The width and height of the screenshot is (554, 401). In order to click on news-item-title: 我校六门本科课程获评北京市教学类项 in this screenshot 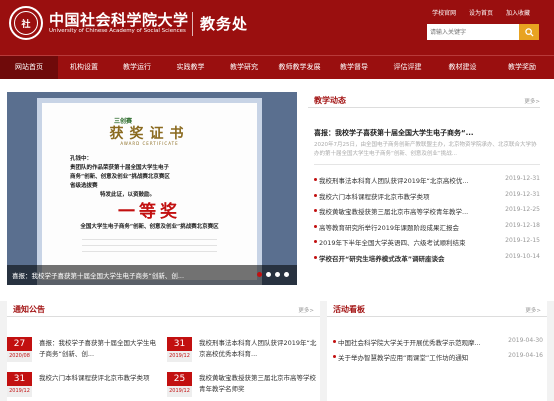, I will do `click(411, 196)`.